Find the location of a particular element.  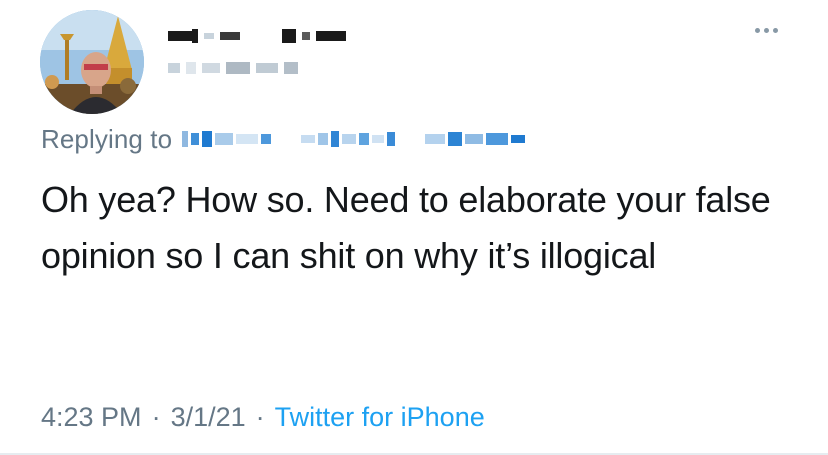

more-horizontal-icon is located at coordinates (766, 30).